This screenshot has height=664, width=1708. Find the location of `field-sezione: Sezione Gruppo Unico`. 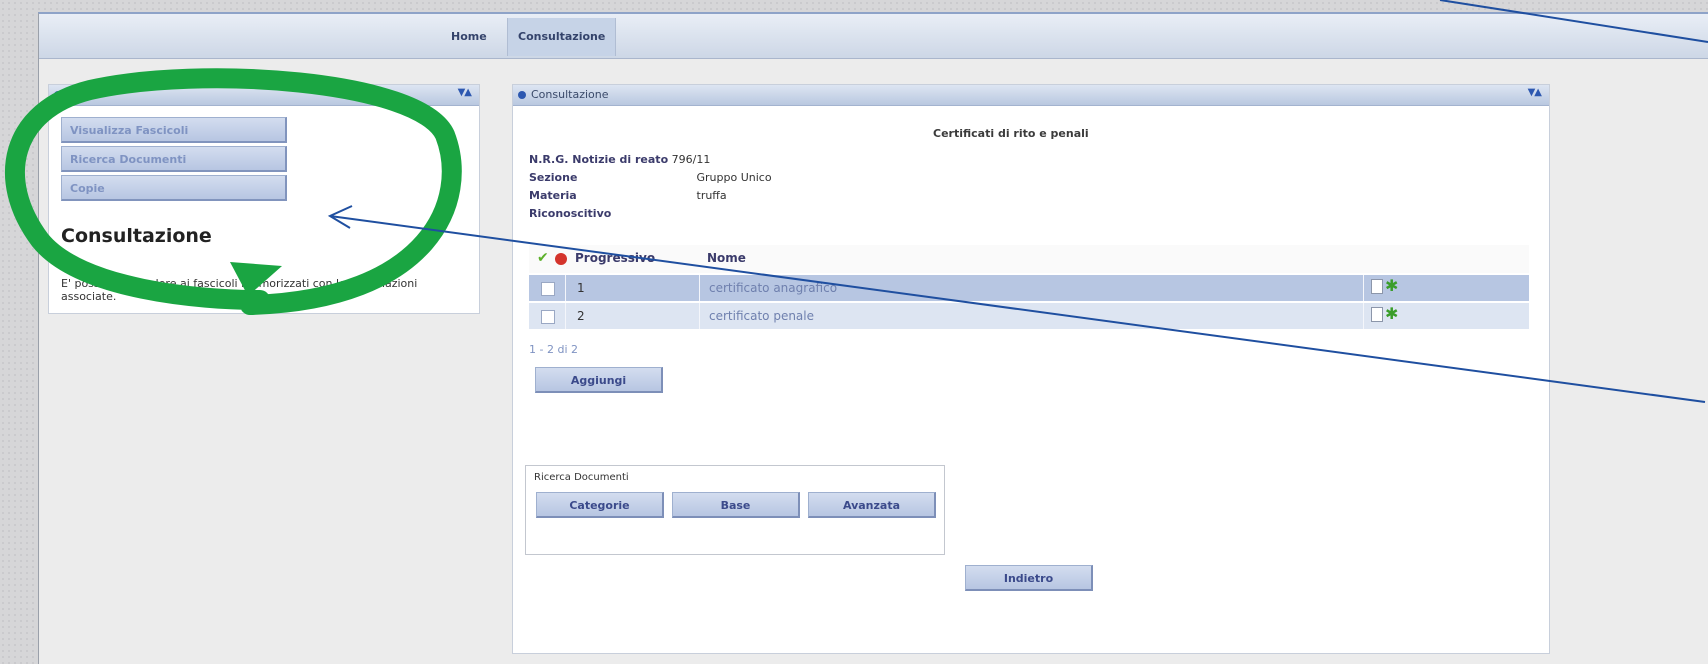

field-sezione: Sezione Gruppo Unico is located at coordinates (650, 177).